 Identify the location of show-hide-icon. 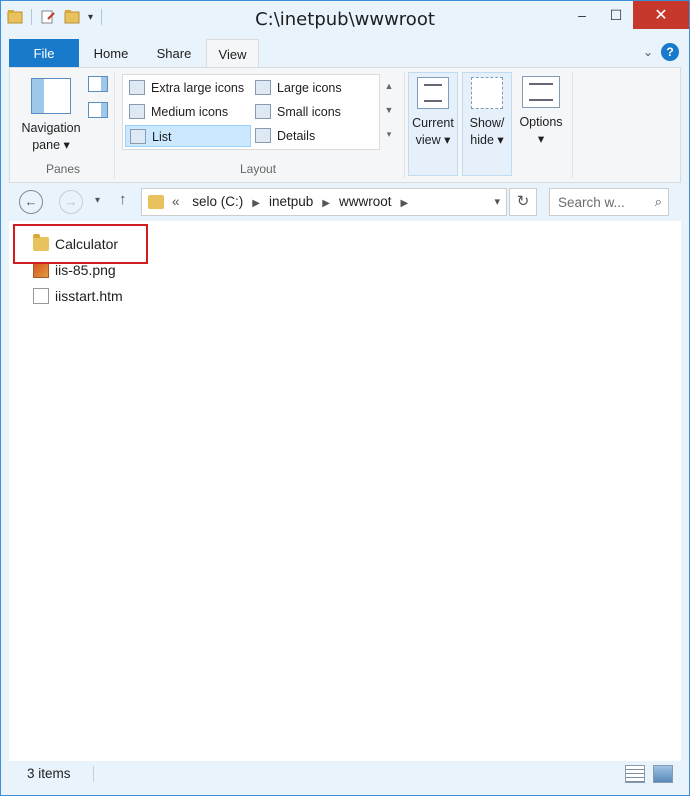
(487, 93).